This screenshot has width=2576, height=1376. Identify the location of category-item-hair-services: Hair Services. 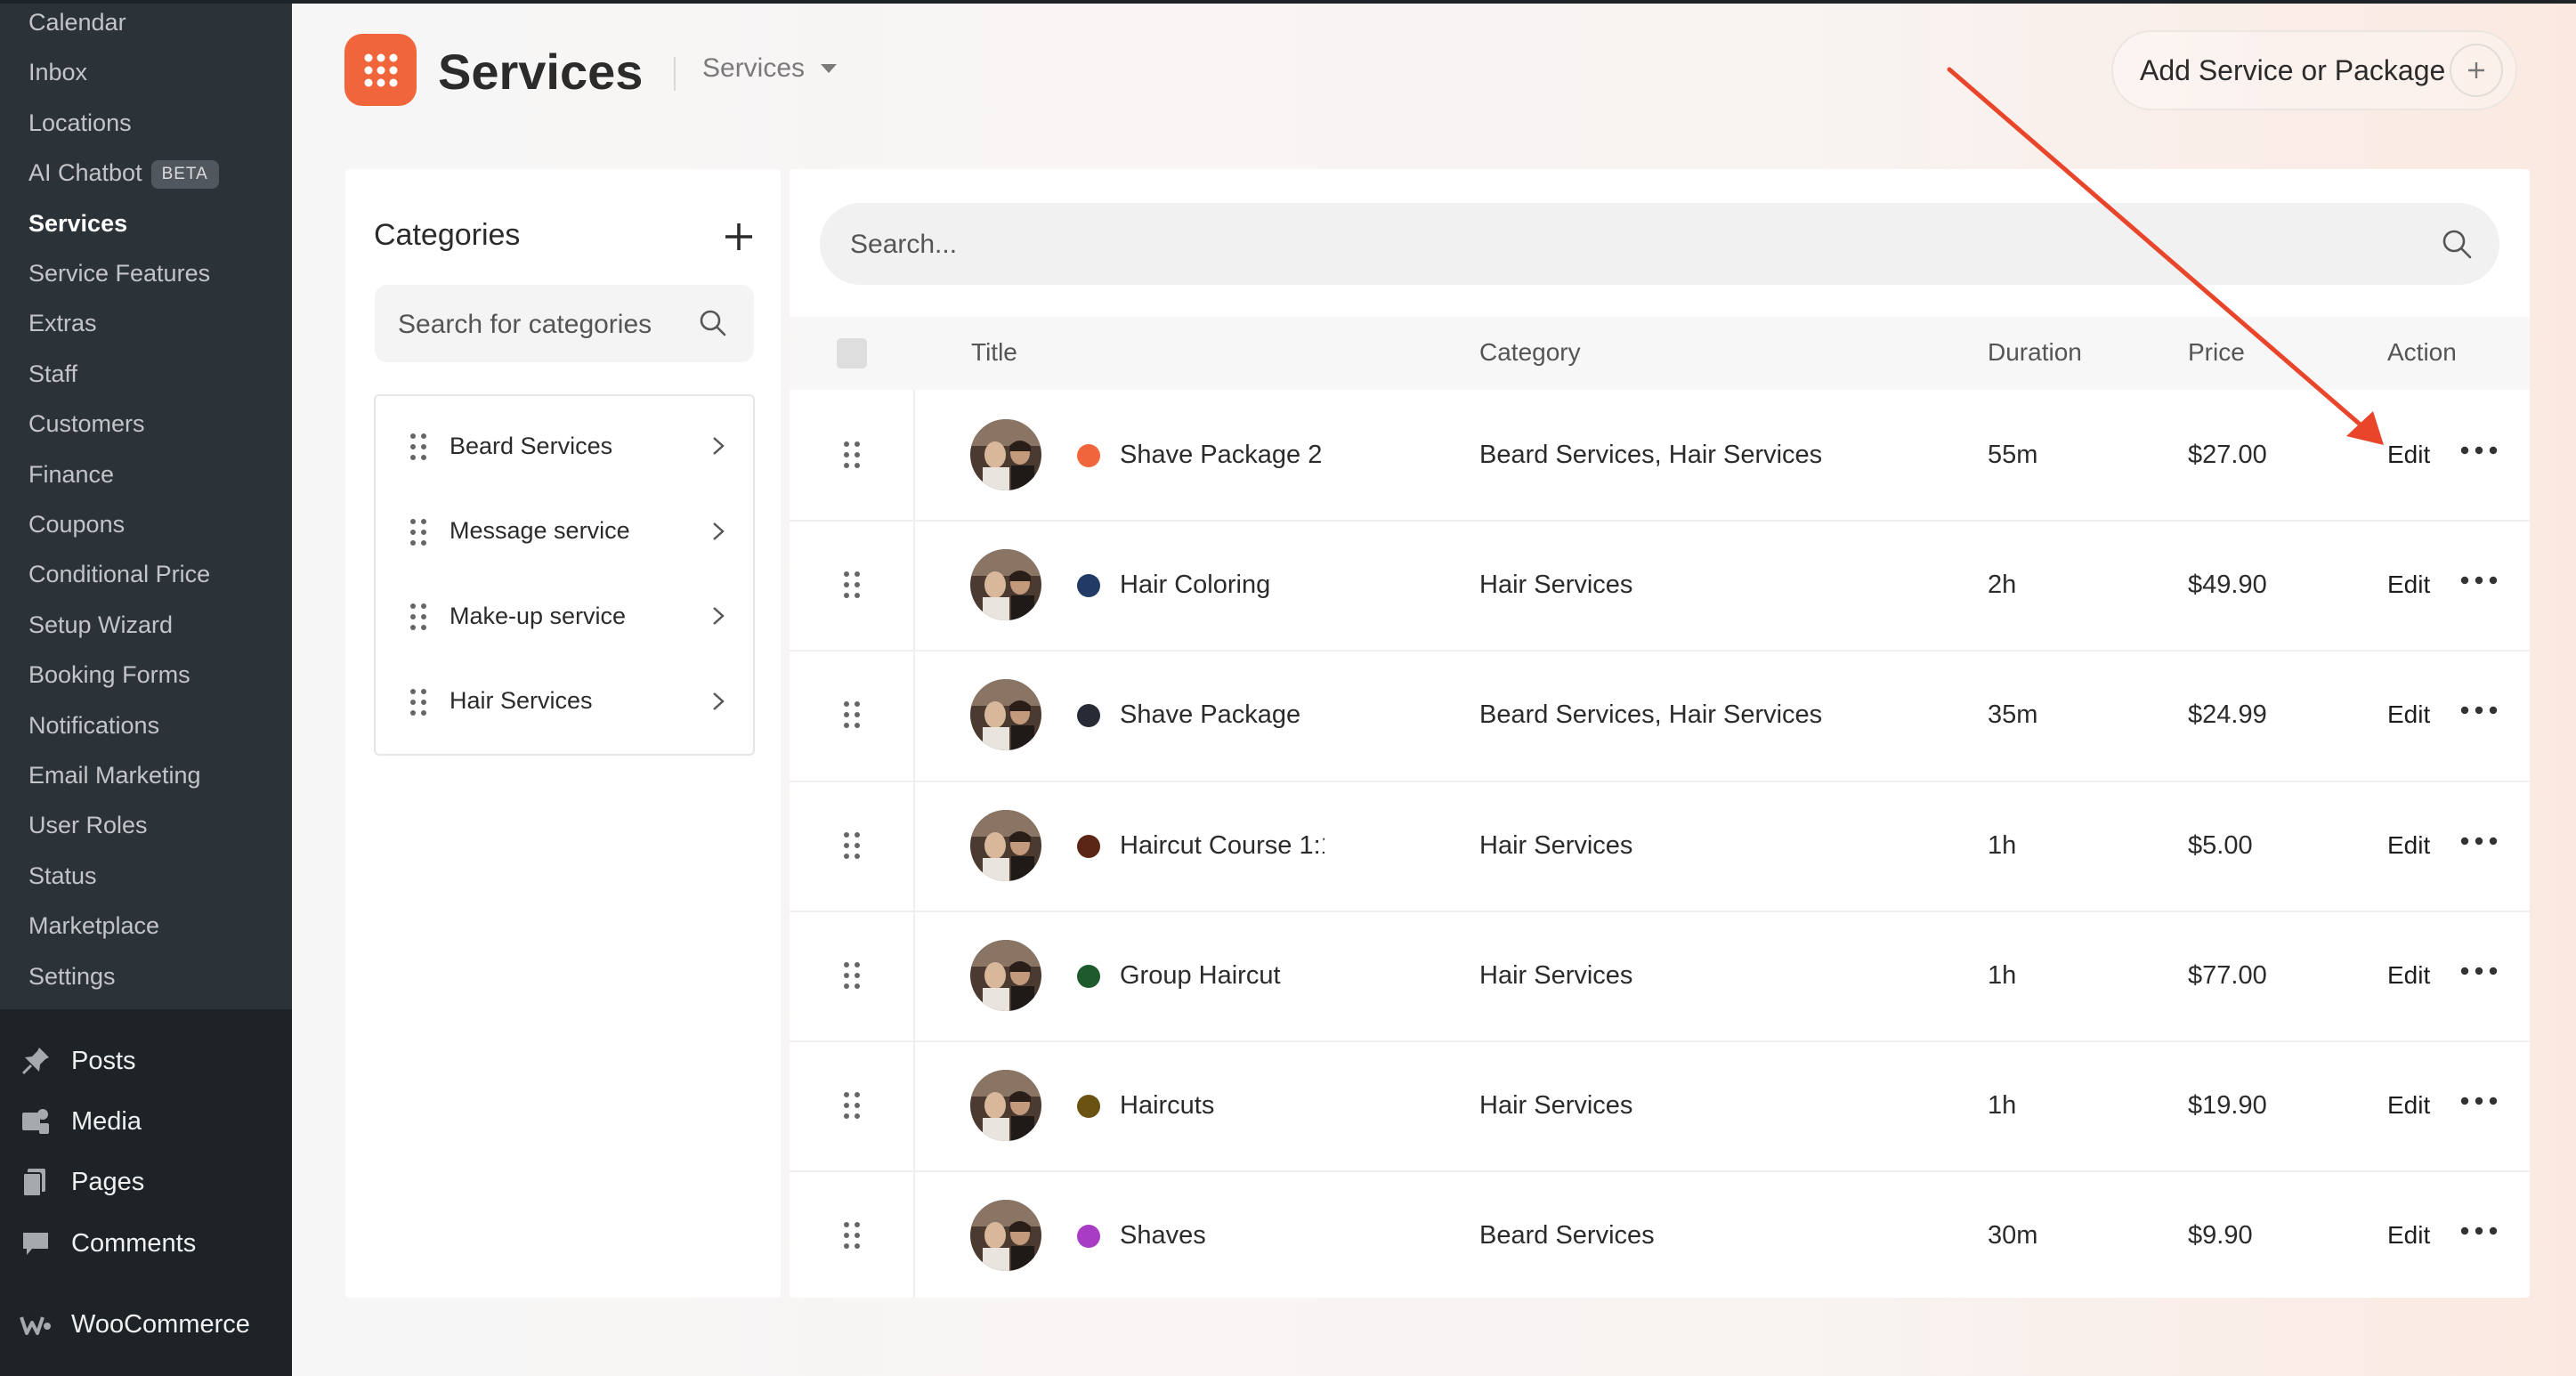
(565, 702).